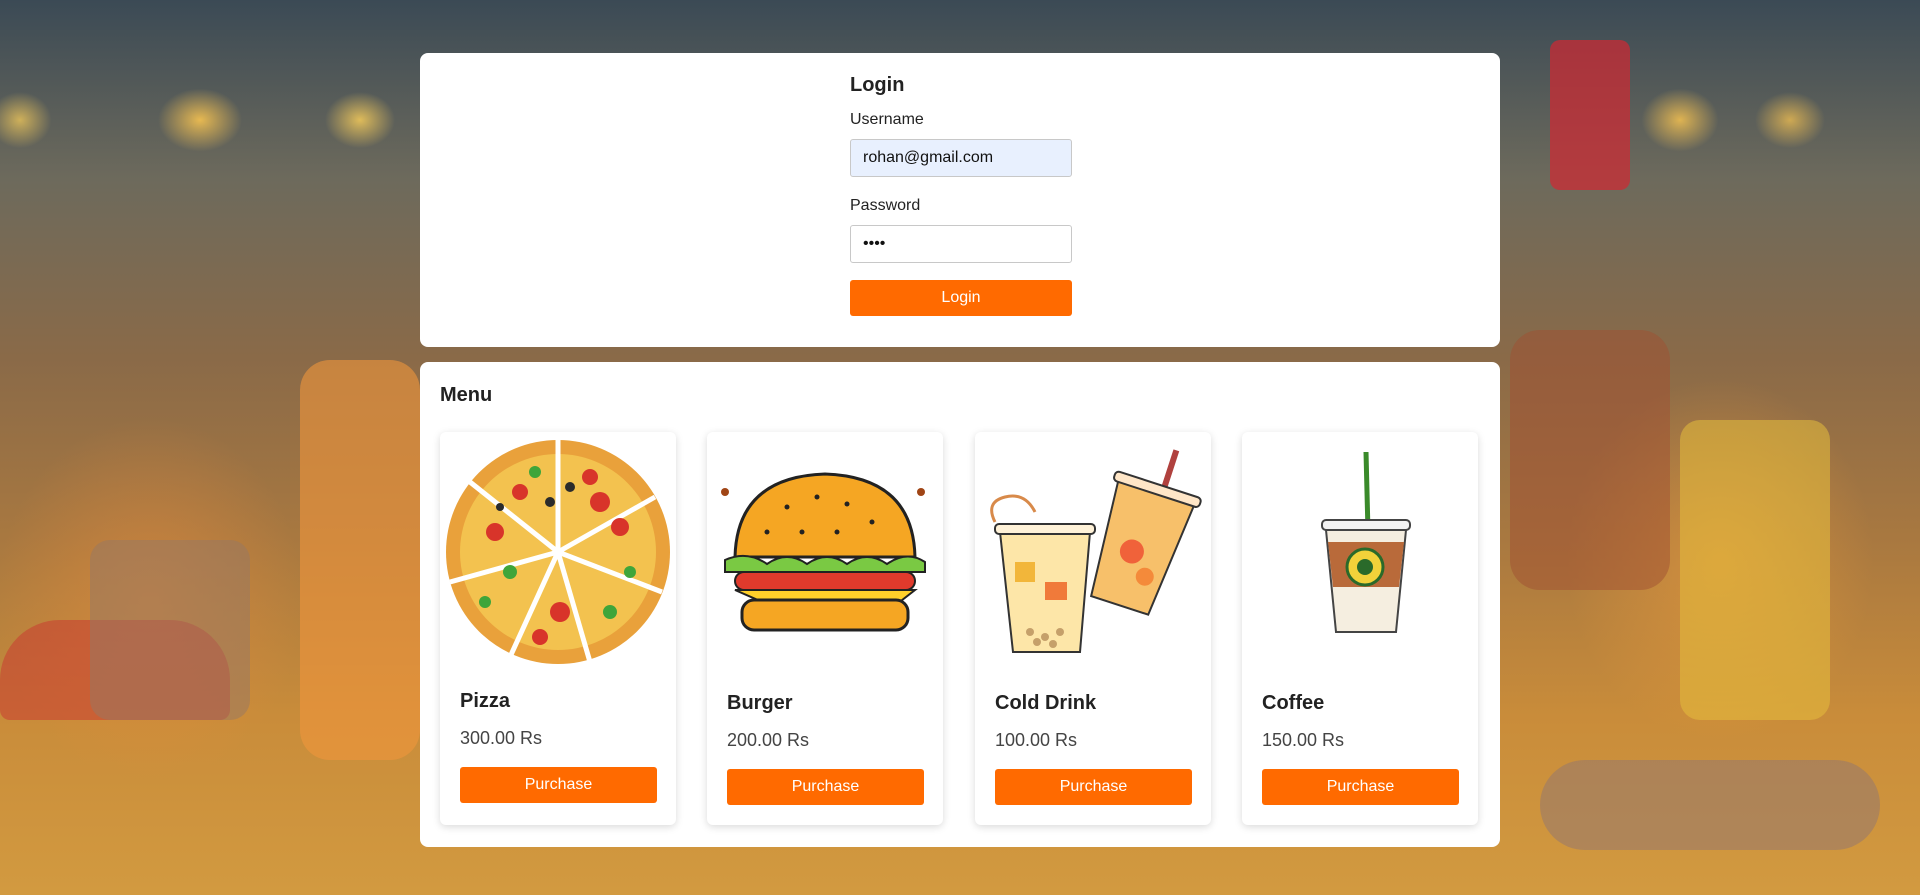  I want to click on menu-item-price: 150.00 Rs, so click(1303, 740).